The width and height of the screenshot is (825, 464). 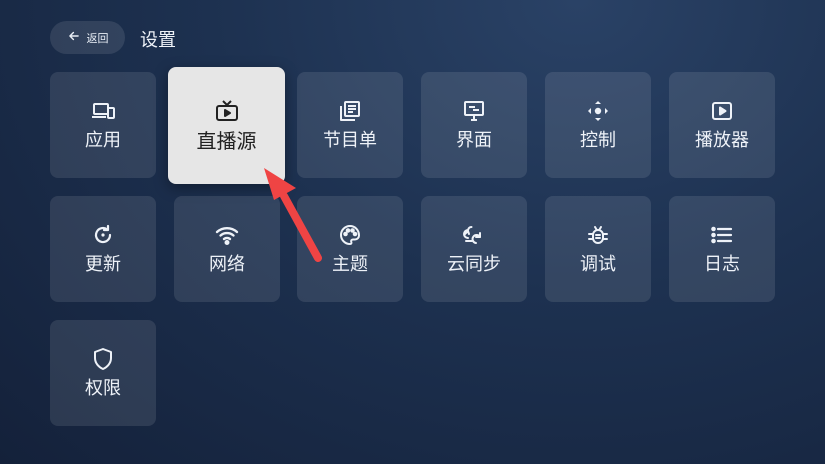 What do you see at coordinates (103, 125) in the screenshot?
I see `tile-apps: 应用` at bounding box center [103, 125].